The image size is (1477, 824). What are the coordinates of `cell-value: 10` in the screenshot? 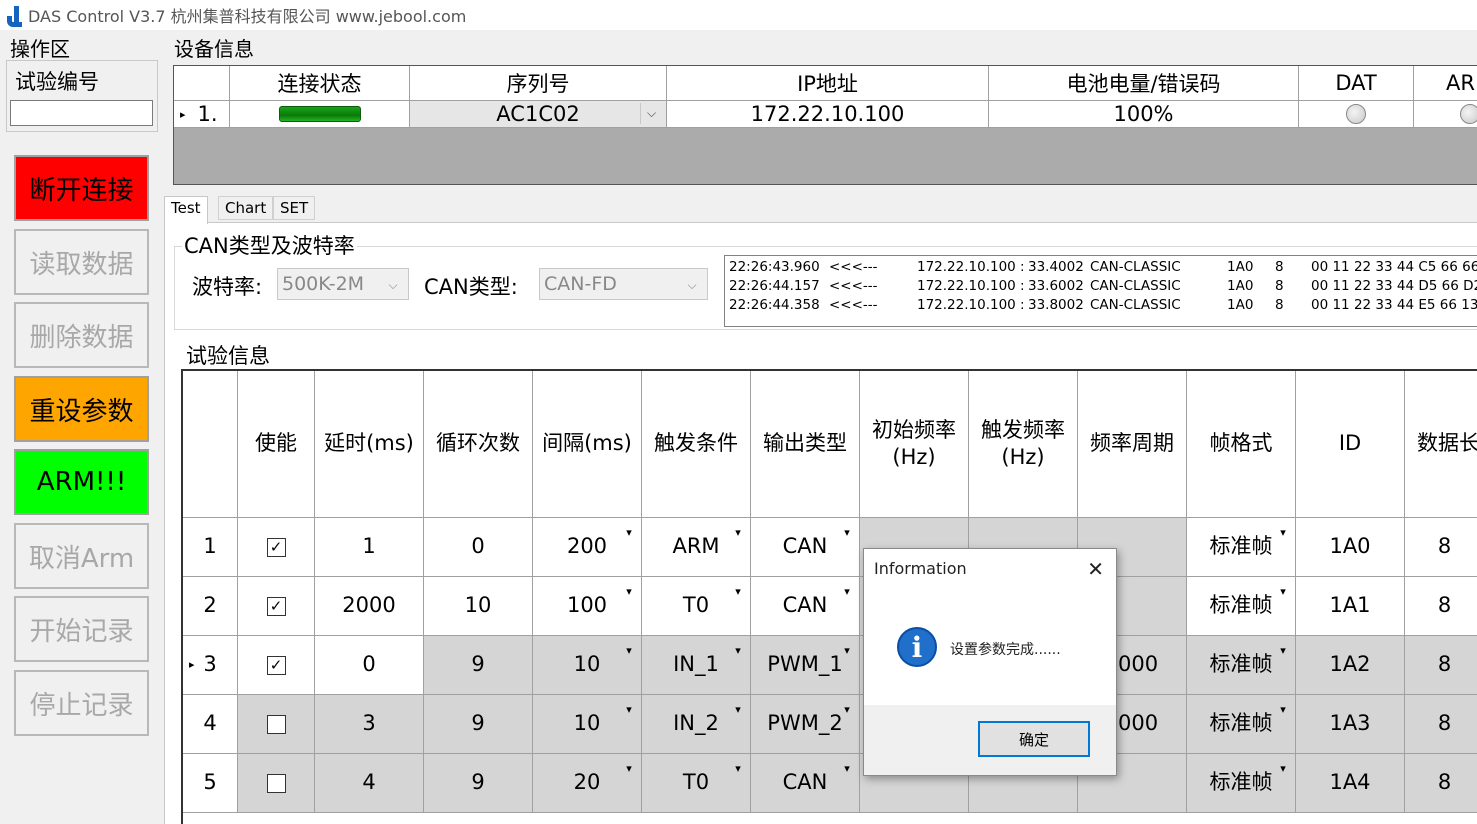 It's located at (478, 605).